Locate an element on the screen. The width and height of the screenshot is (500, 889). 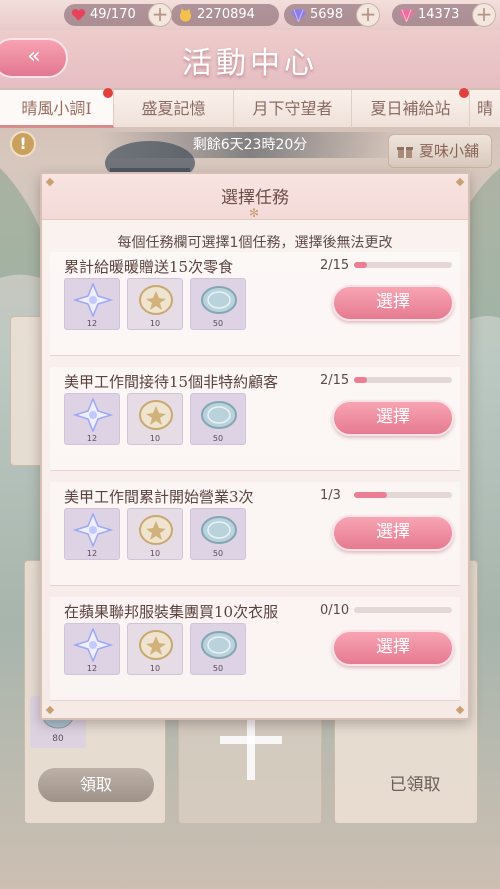
task-row: 美甲工作間累計開始營業3次 1/3 12 10 50 選擇 is located at coordinates (255, 534).